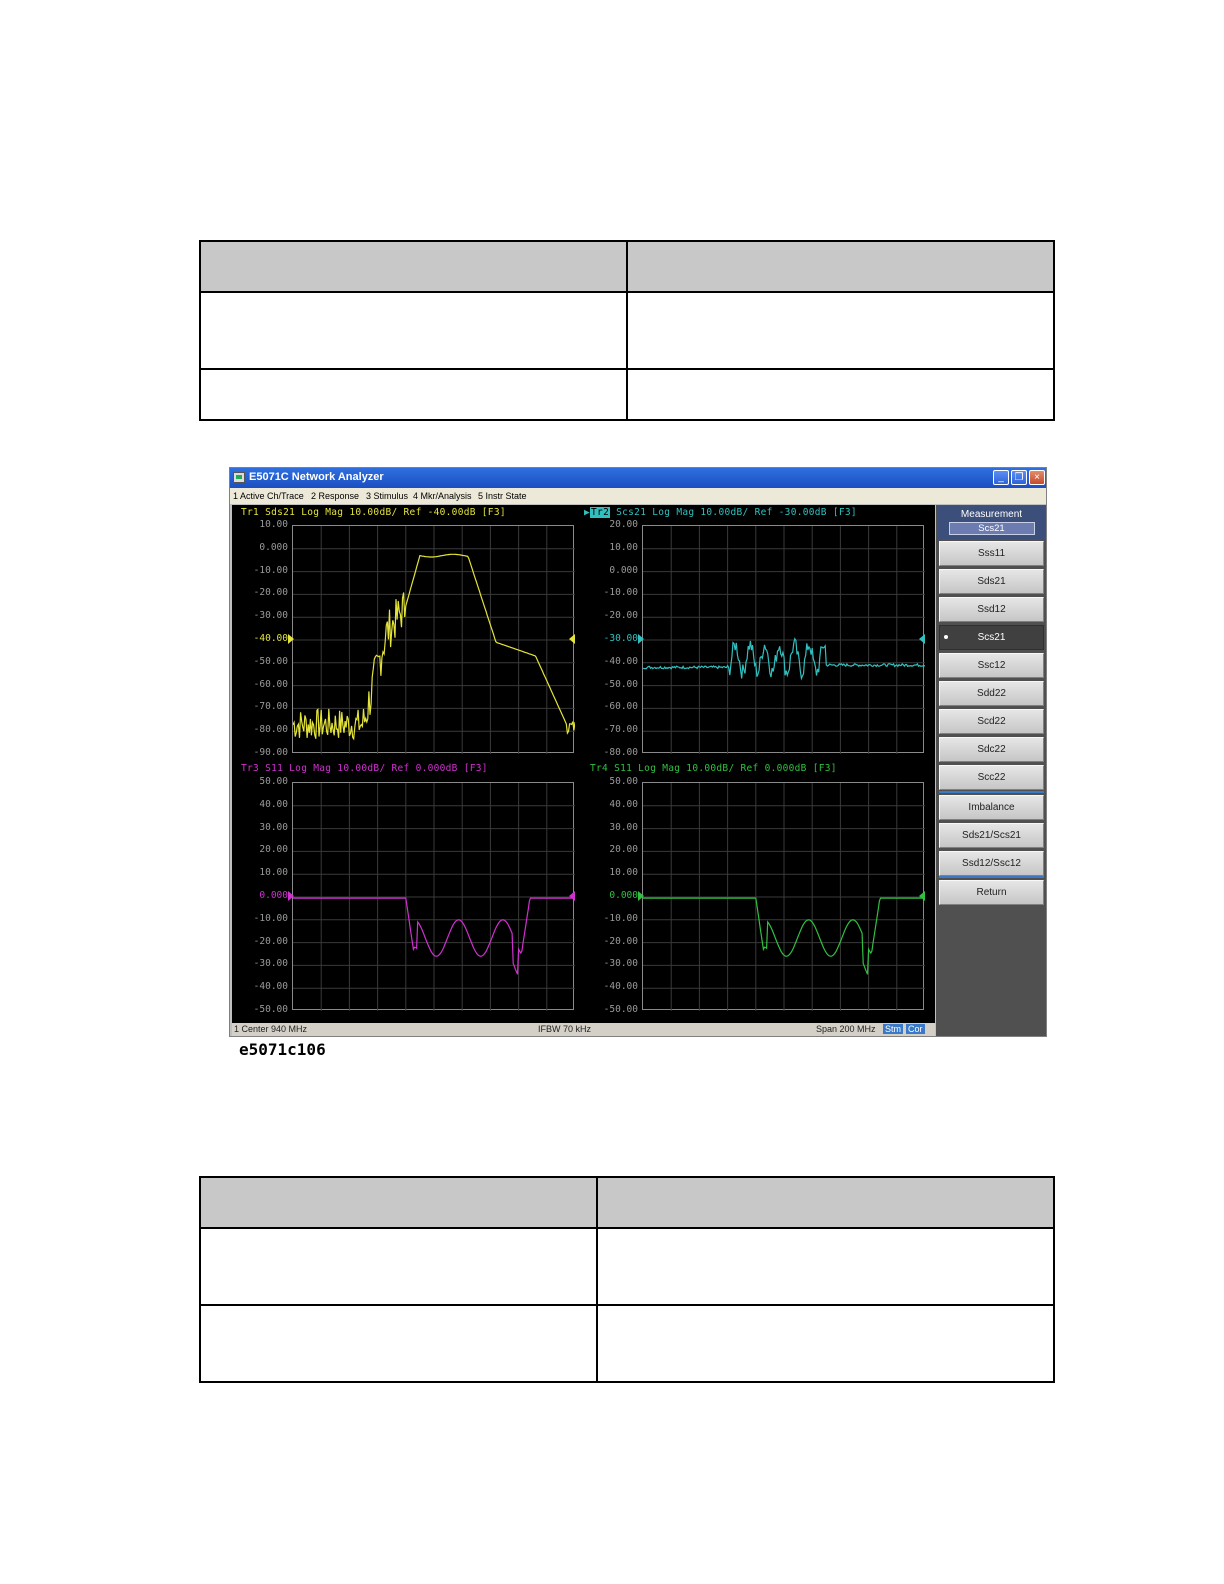 This screenshot has width=1224, height=1584. I want to click on top-table, so click(627, 330).